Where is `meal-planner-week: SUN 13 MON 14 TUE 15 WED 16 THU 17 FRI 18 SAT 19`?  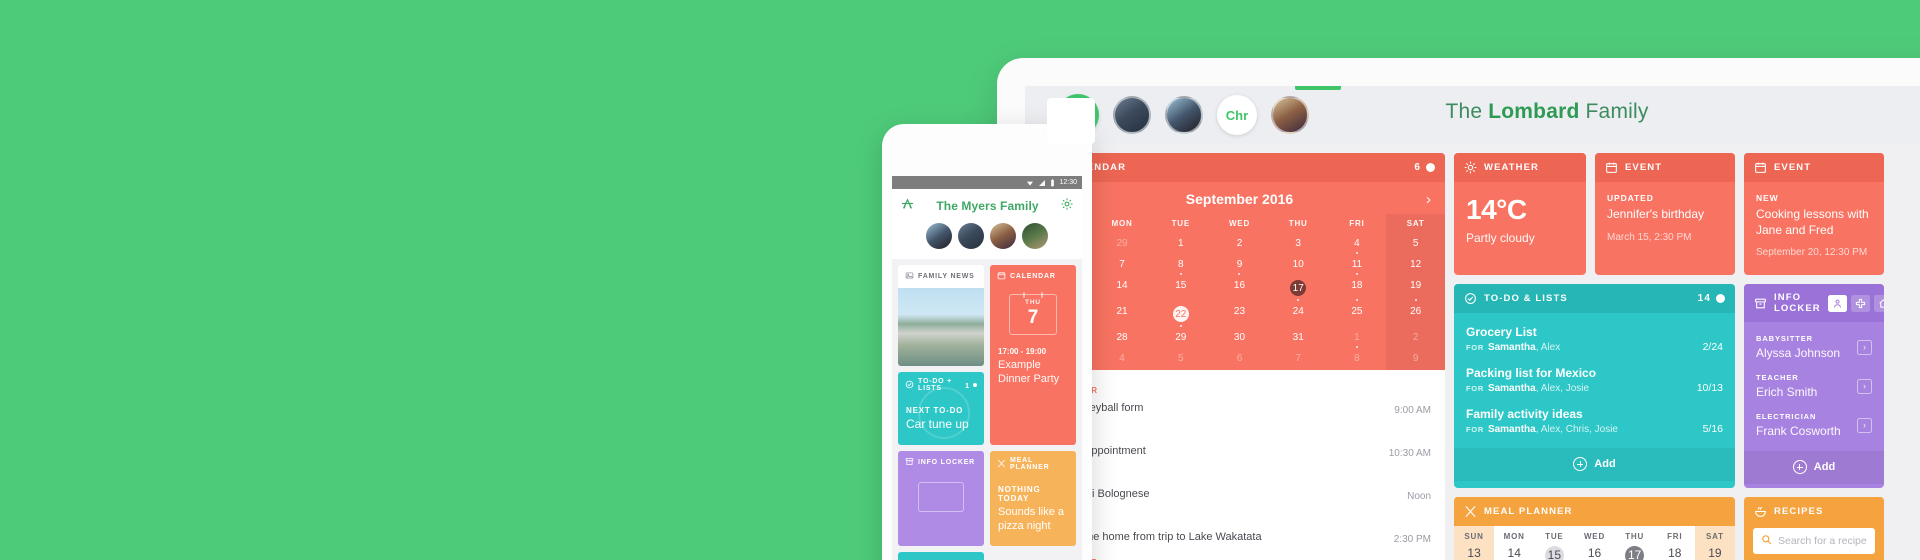
meal-planner-week: SUN 13 MON 14 TUE 15 WED 16 THU 17 FRI 18 SAT 19 is located at coordinates (1594, 542).